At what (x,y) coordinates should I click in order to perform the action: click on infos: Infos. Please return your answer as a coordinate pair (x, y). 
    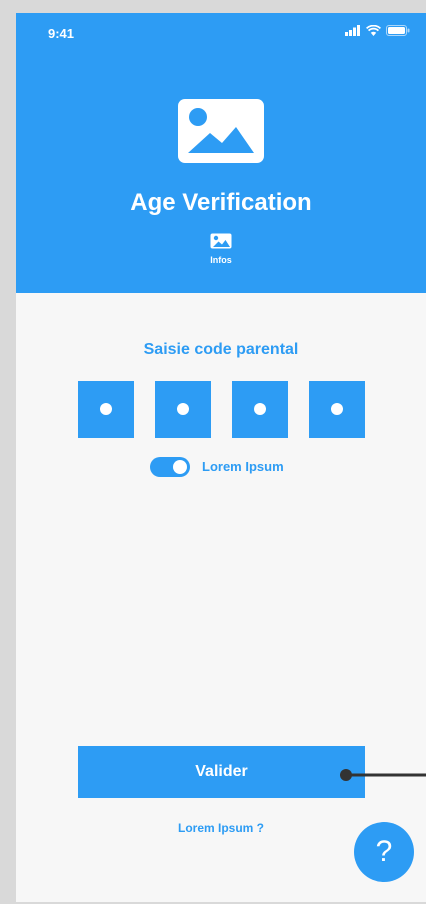
    Looking at the image, I should click on (221, 249).